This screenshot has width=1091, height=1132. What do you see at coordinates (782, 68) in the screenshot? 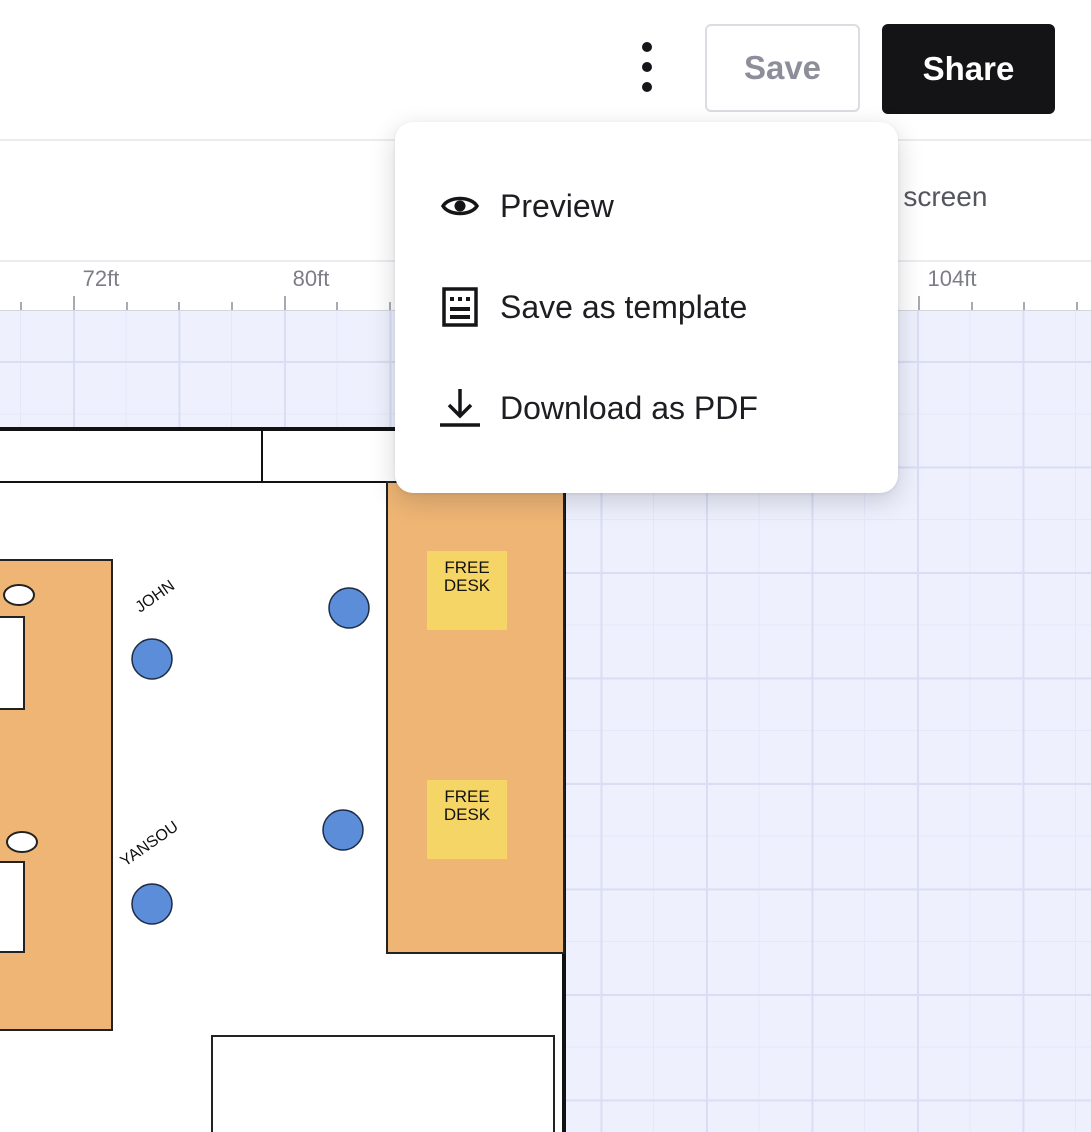
I see `save-button: Save` at bounding box center [782, 68].